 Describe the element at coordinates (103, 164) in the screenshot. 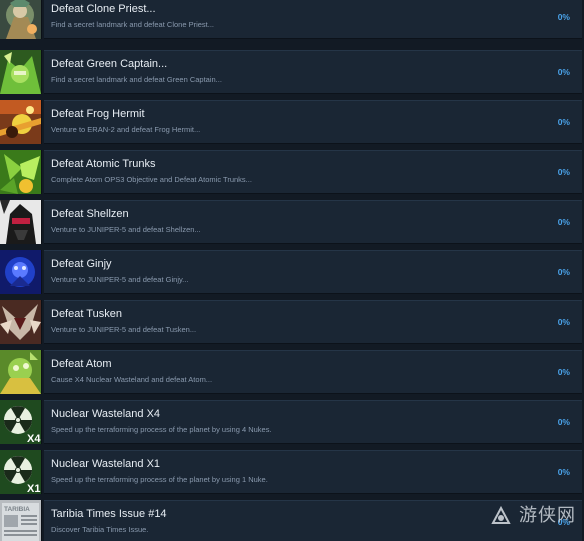

I see `achievement-title: Defeat Atomic Trunks` at that location.